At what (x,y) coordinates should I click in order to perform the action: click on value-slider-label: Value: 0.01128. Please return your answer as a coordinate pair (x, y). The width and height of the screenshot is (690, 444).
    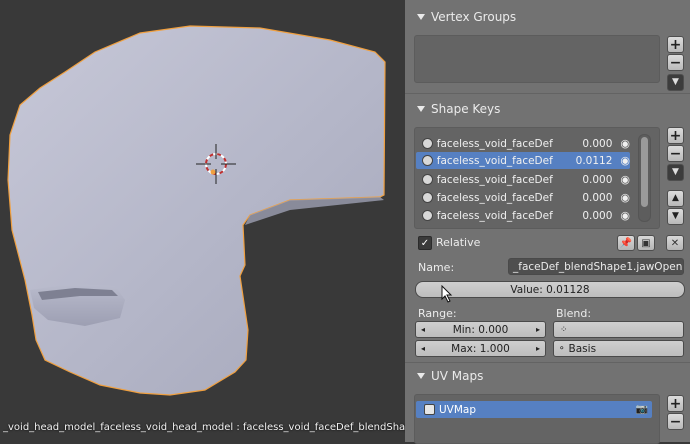
    Looking at the image, I should click on (550, 289).